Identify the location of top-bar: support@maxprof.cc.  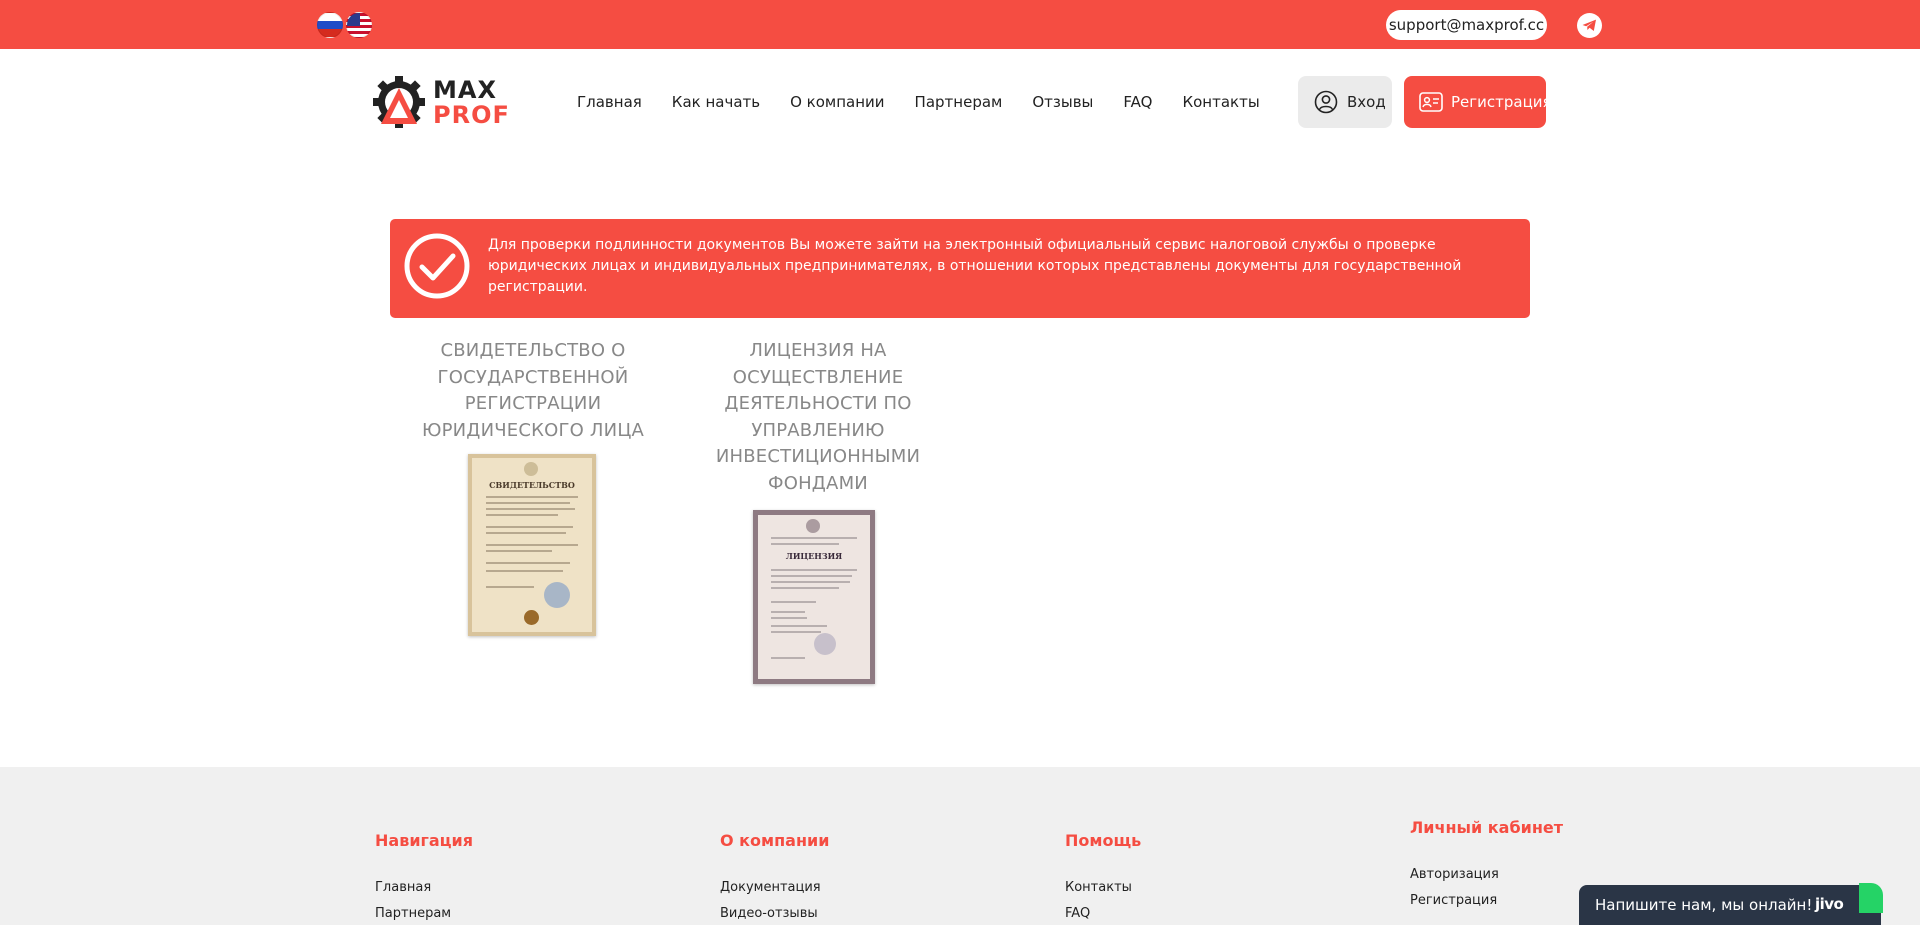
(960, 24).